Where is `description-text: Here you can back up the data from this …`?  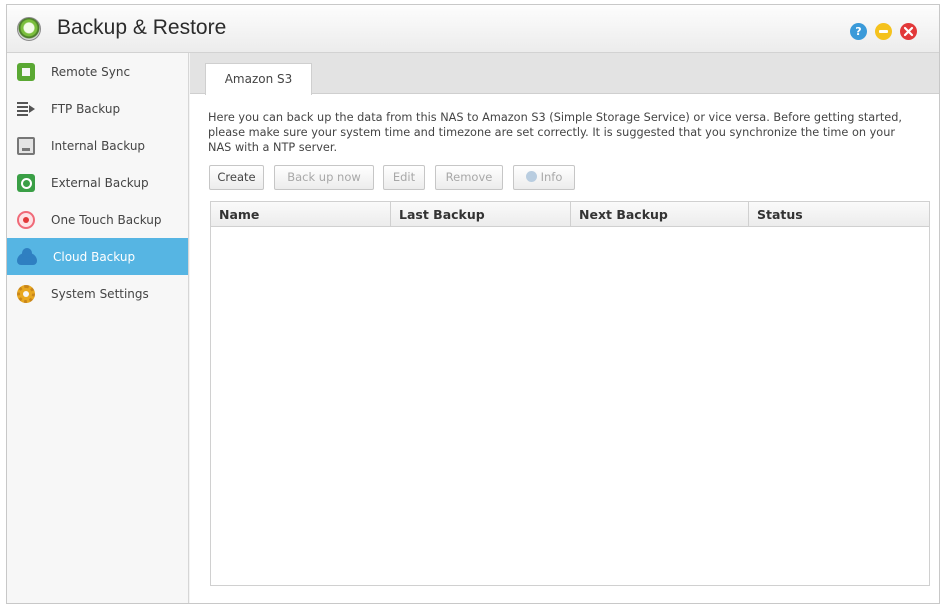
description-text: Here you can back up the data from this … is located at coordinates (555, 132).